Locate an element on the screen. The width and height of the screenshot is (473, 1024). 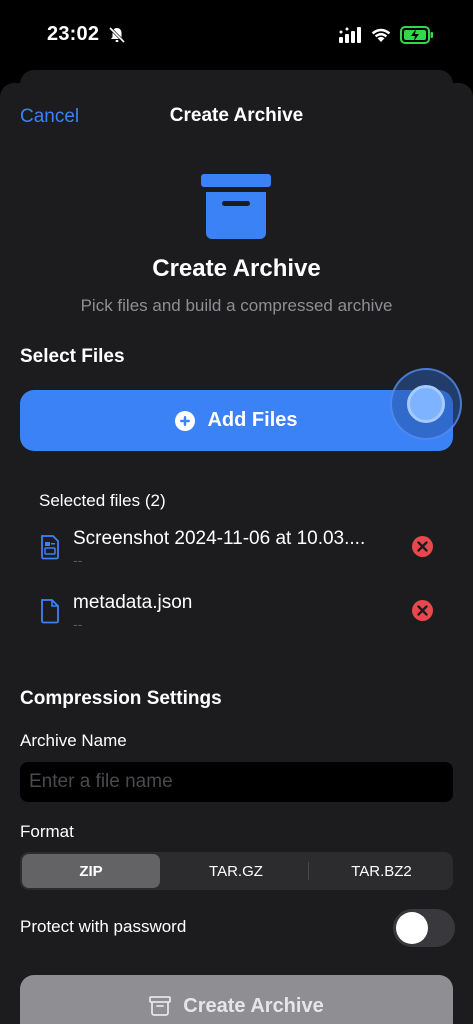
add-files-button: Add Files is located at coordinates (236, 420).